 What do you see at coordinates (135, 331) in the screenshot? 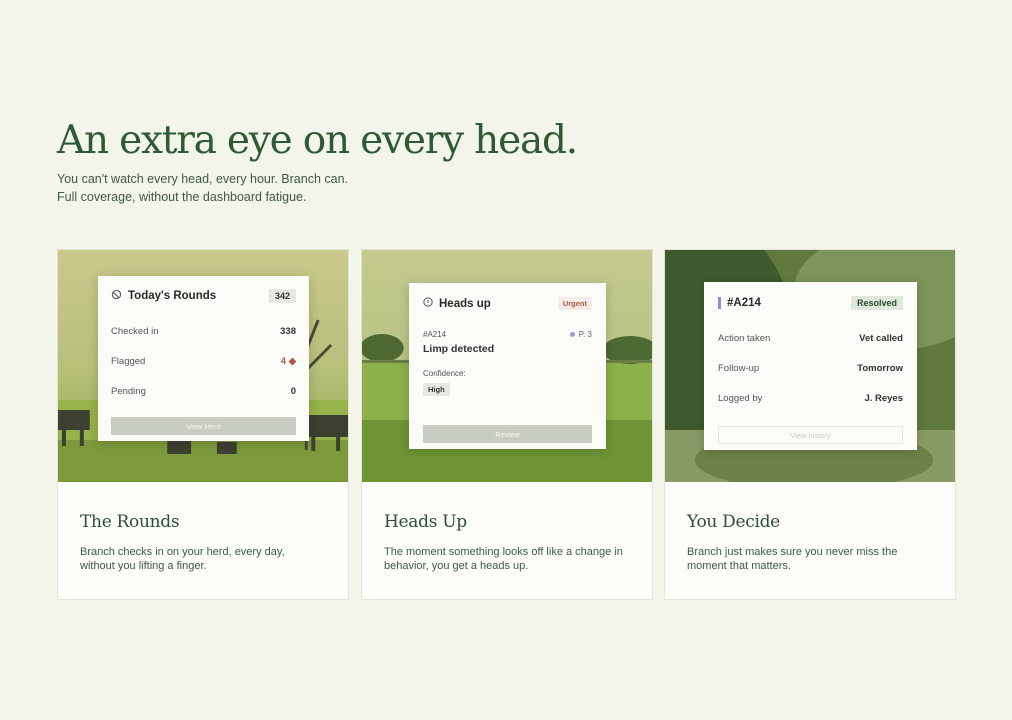
I see `row-label: Checked in` at bounding box center [135, 331].